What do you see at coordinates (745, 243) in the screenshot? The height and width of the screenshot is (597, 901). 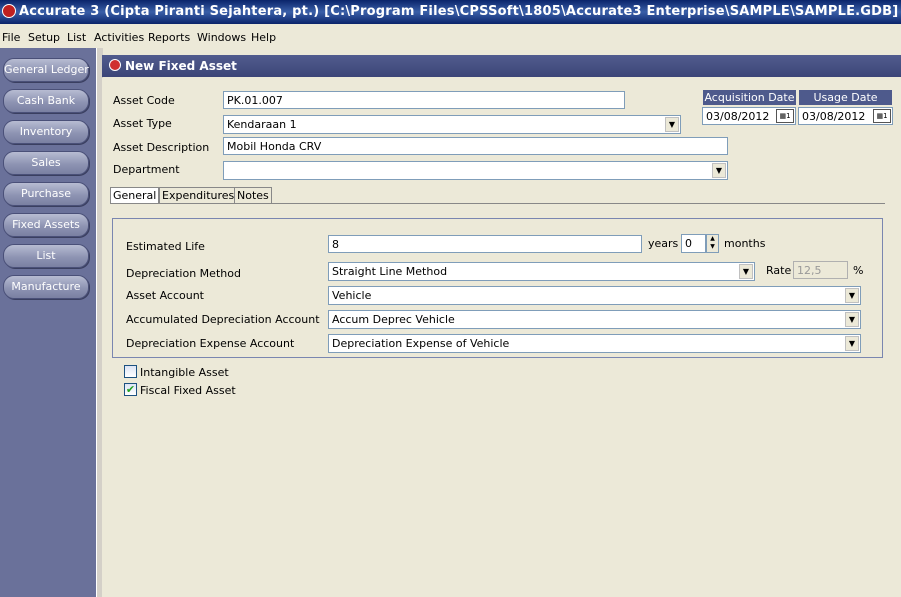 I see `months-label: months` at bounding box center [745, 243].